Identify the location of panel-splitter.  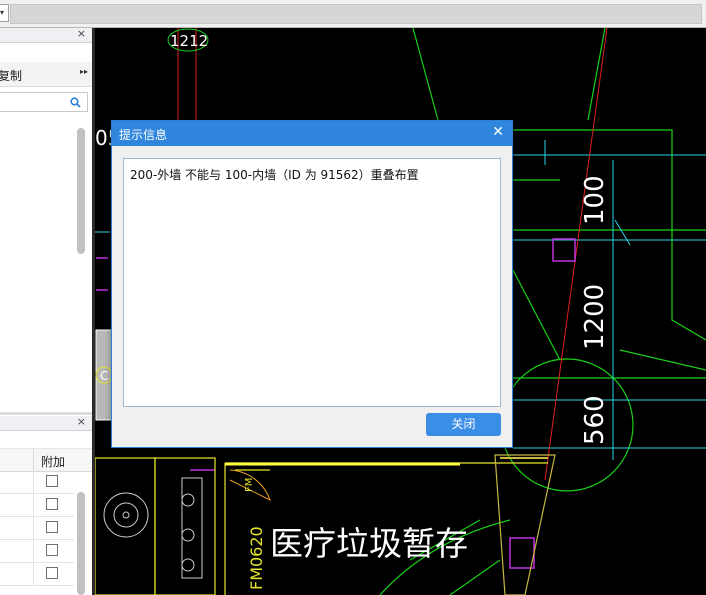
(93, 311).